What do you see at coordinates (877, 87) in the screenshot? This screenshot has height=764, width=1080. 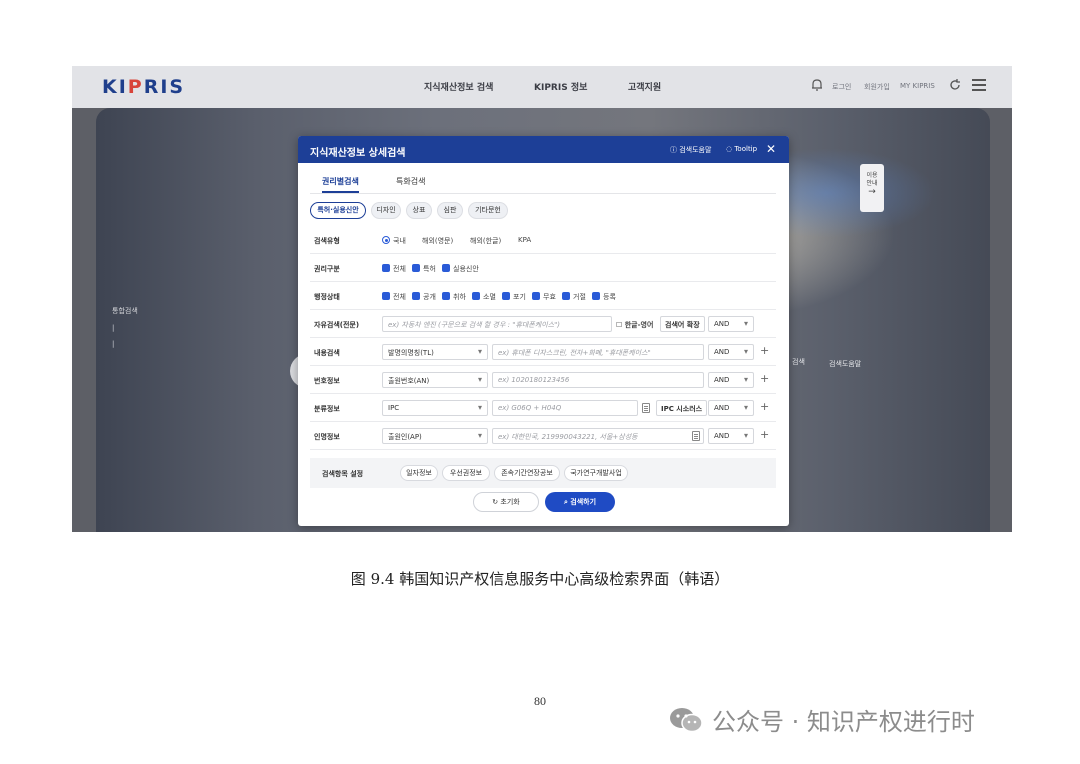 I see `signup-link: 회원가입` at bounding box center [877, 87].